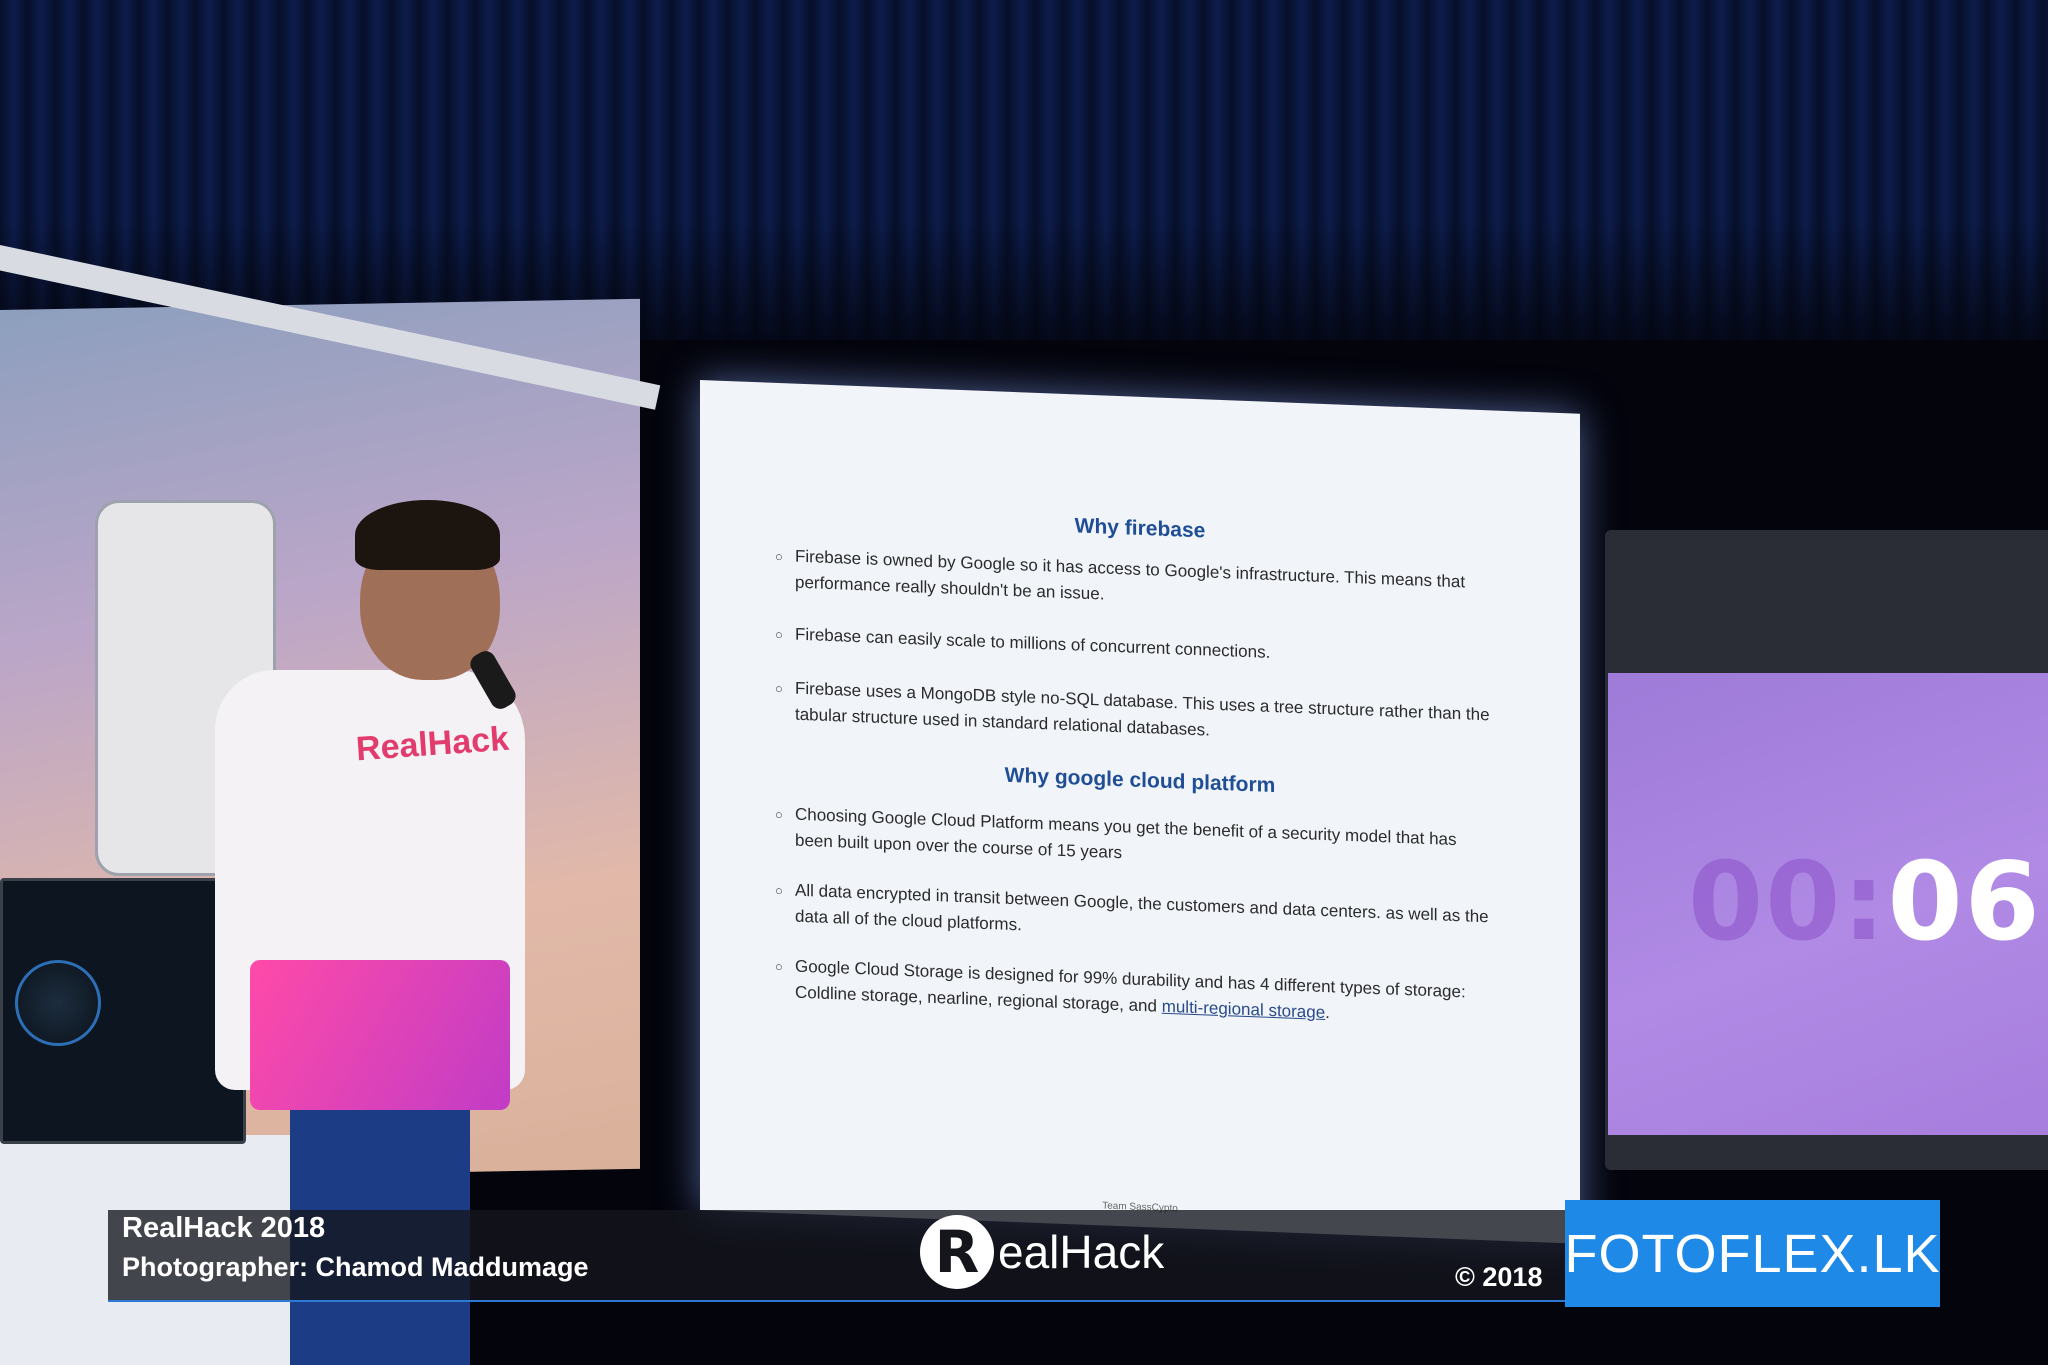  I want to click on slide-heading-gcp: Why google cloud platform, so click(1140, 780).